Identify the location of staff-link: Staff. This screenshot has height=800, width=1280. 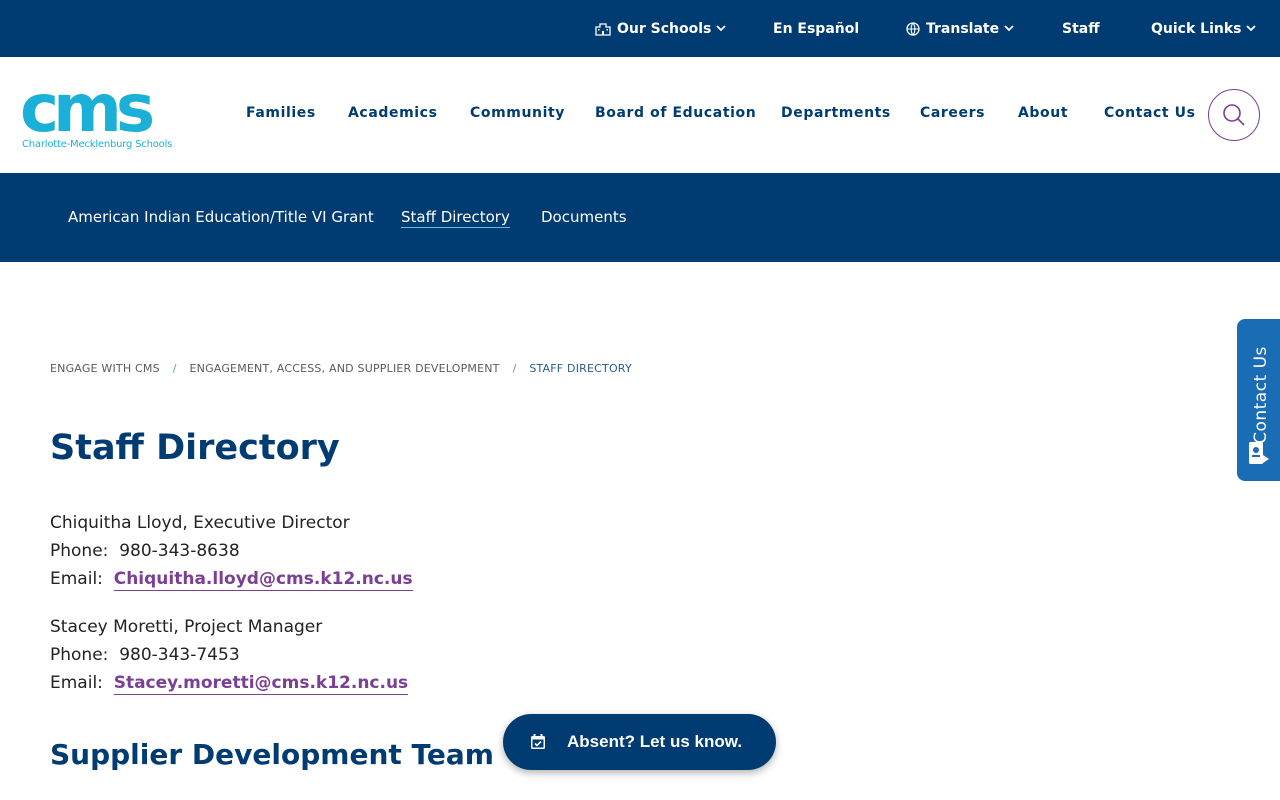
(1081, 28).